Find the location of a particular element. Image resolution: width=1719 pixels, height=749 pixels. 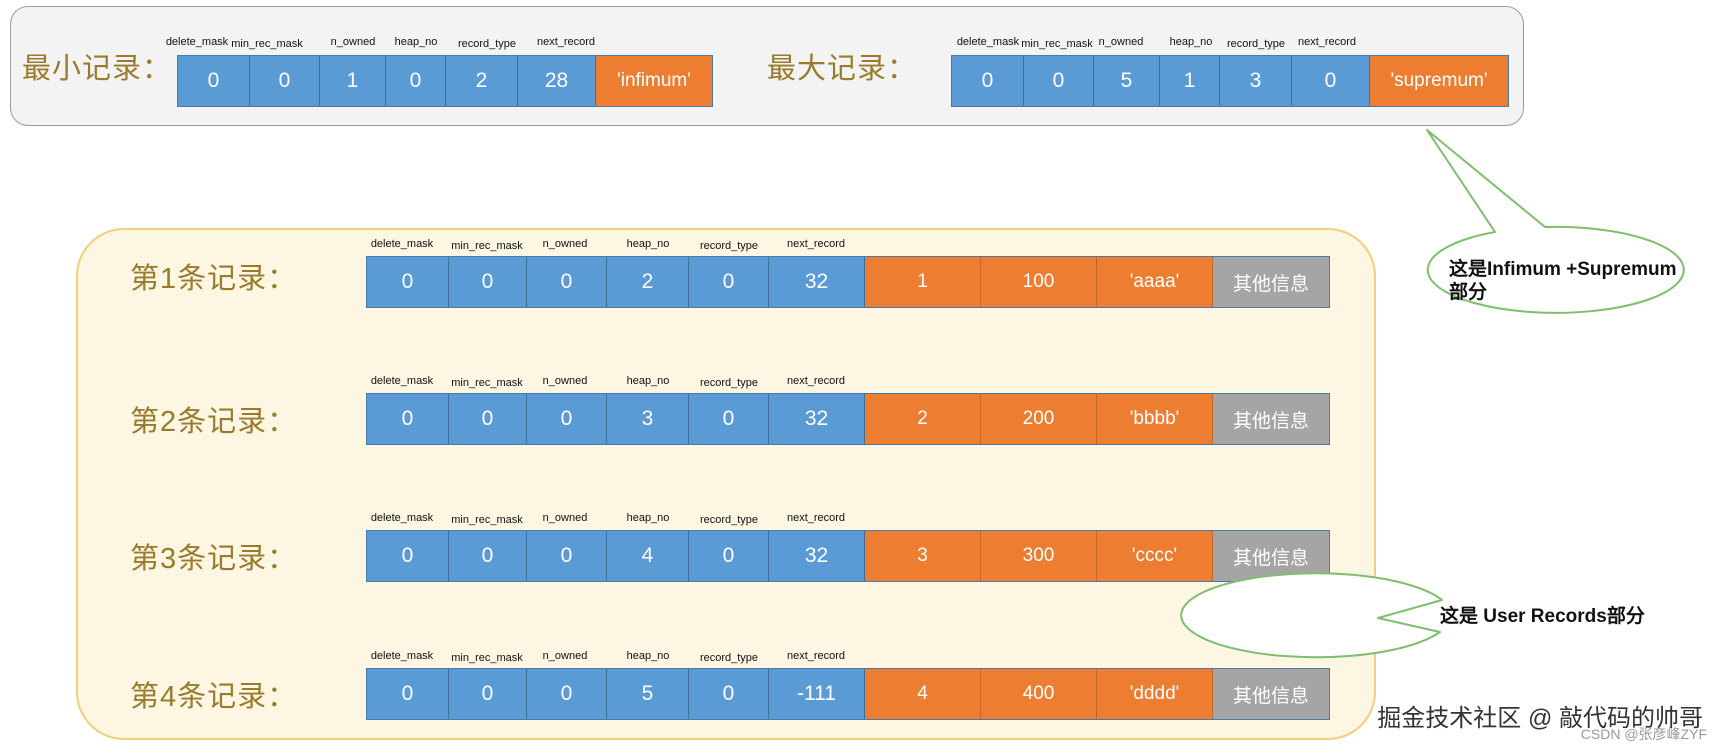

infimum-supremum-callout-text-2: 部分 is located at coordinates (1468, 292).